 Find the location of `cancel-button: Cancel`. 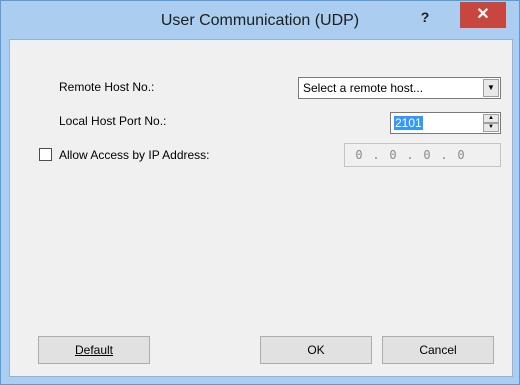

cancel-button: Cancel is located at coordinates (438, 350).